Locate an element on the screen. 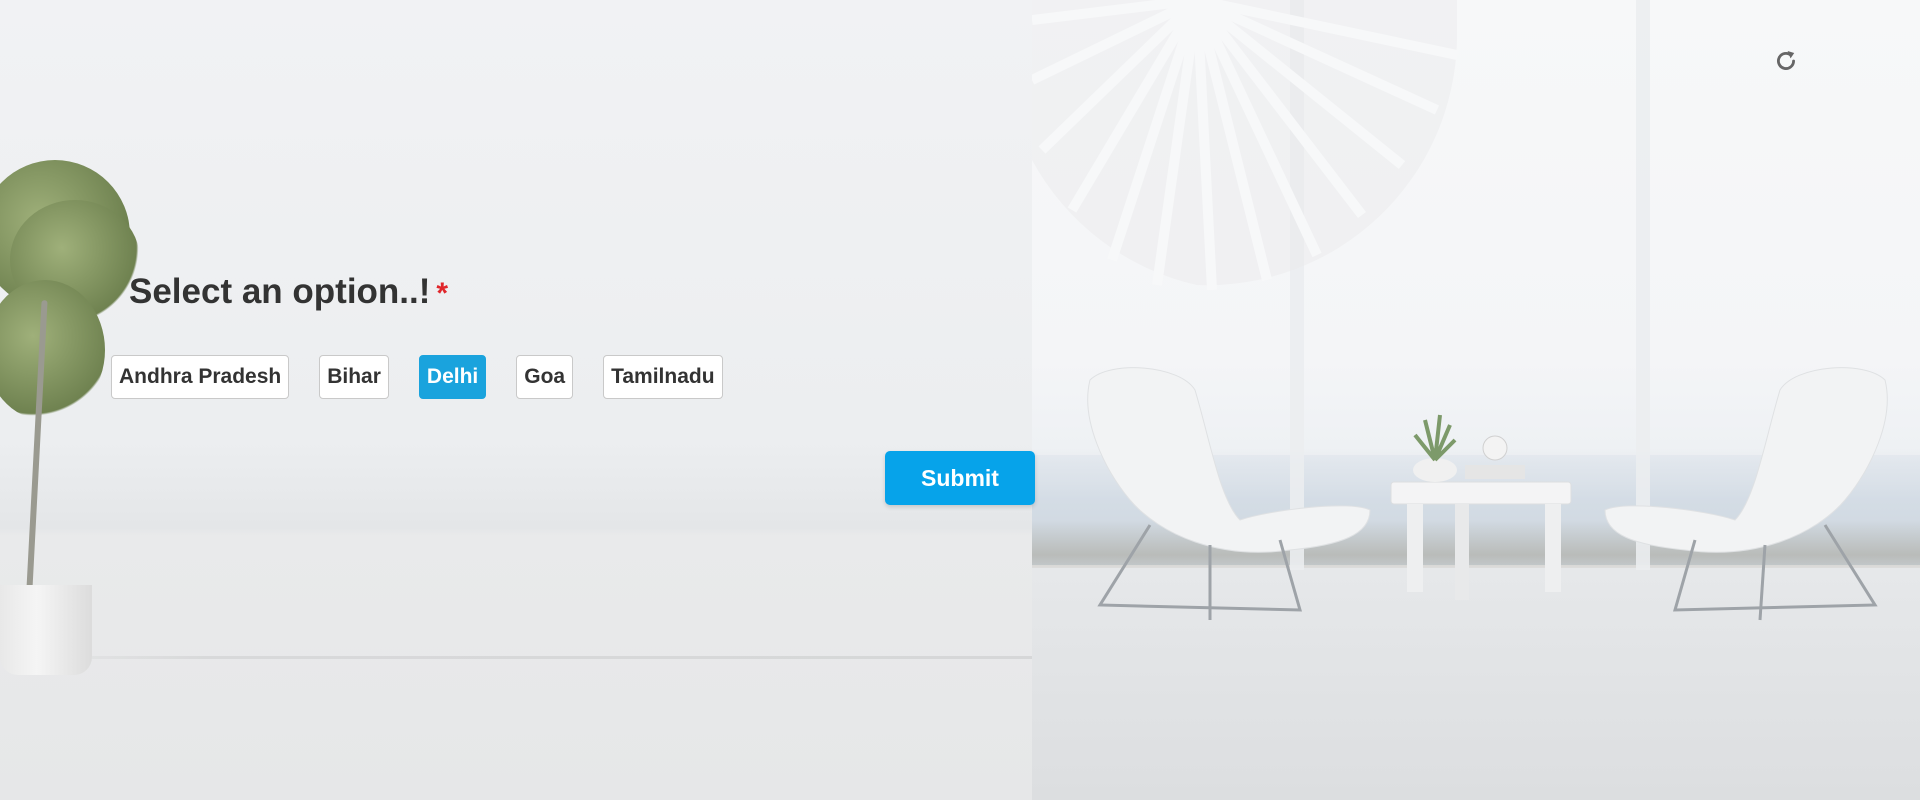  chair-right is located at coordinates (1746, 494).